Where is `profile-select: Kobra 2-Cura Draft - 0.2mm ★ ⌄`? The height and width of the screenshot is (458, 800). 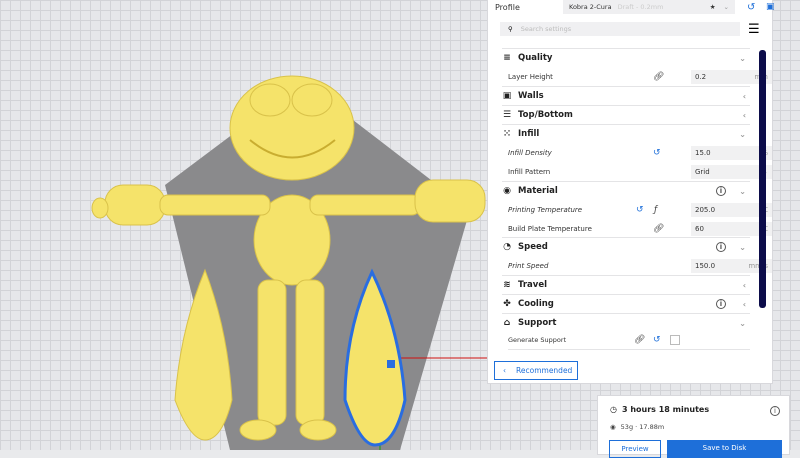
profile-select: Kobra 2-Cura Draft - 0.2mm ★ ⌄ is located at coordinates (649, 7).